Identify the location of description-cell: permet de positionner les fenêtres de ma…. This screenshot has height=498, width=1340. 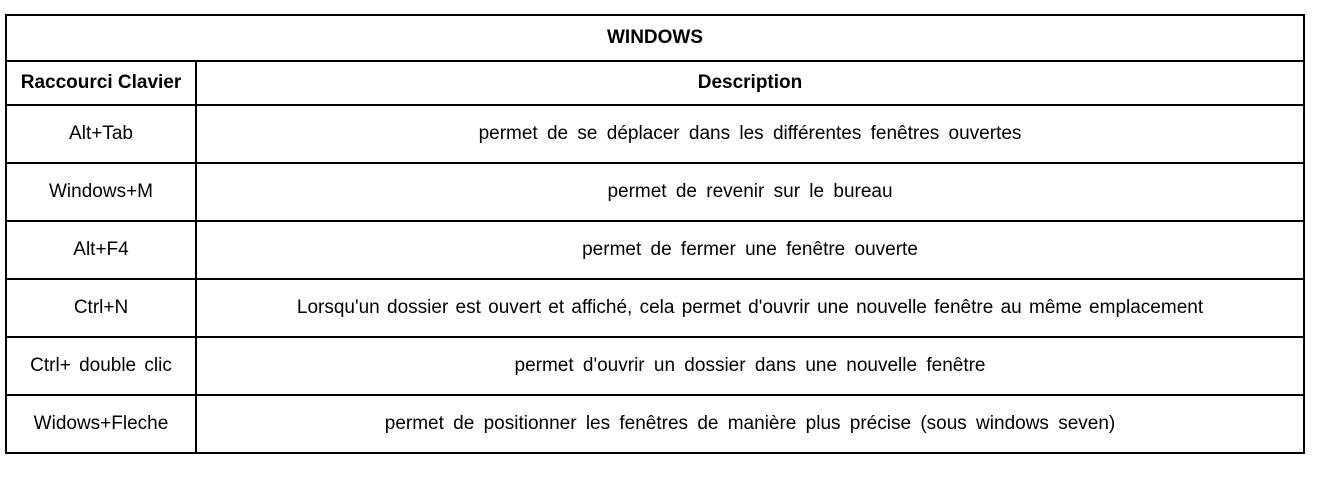
(750, 424).